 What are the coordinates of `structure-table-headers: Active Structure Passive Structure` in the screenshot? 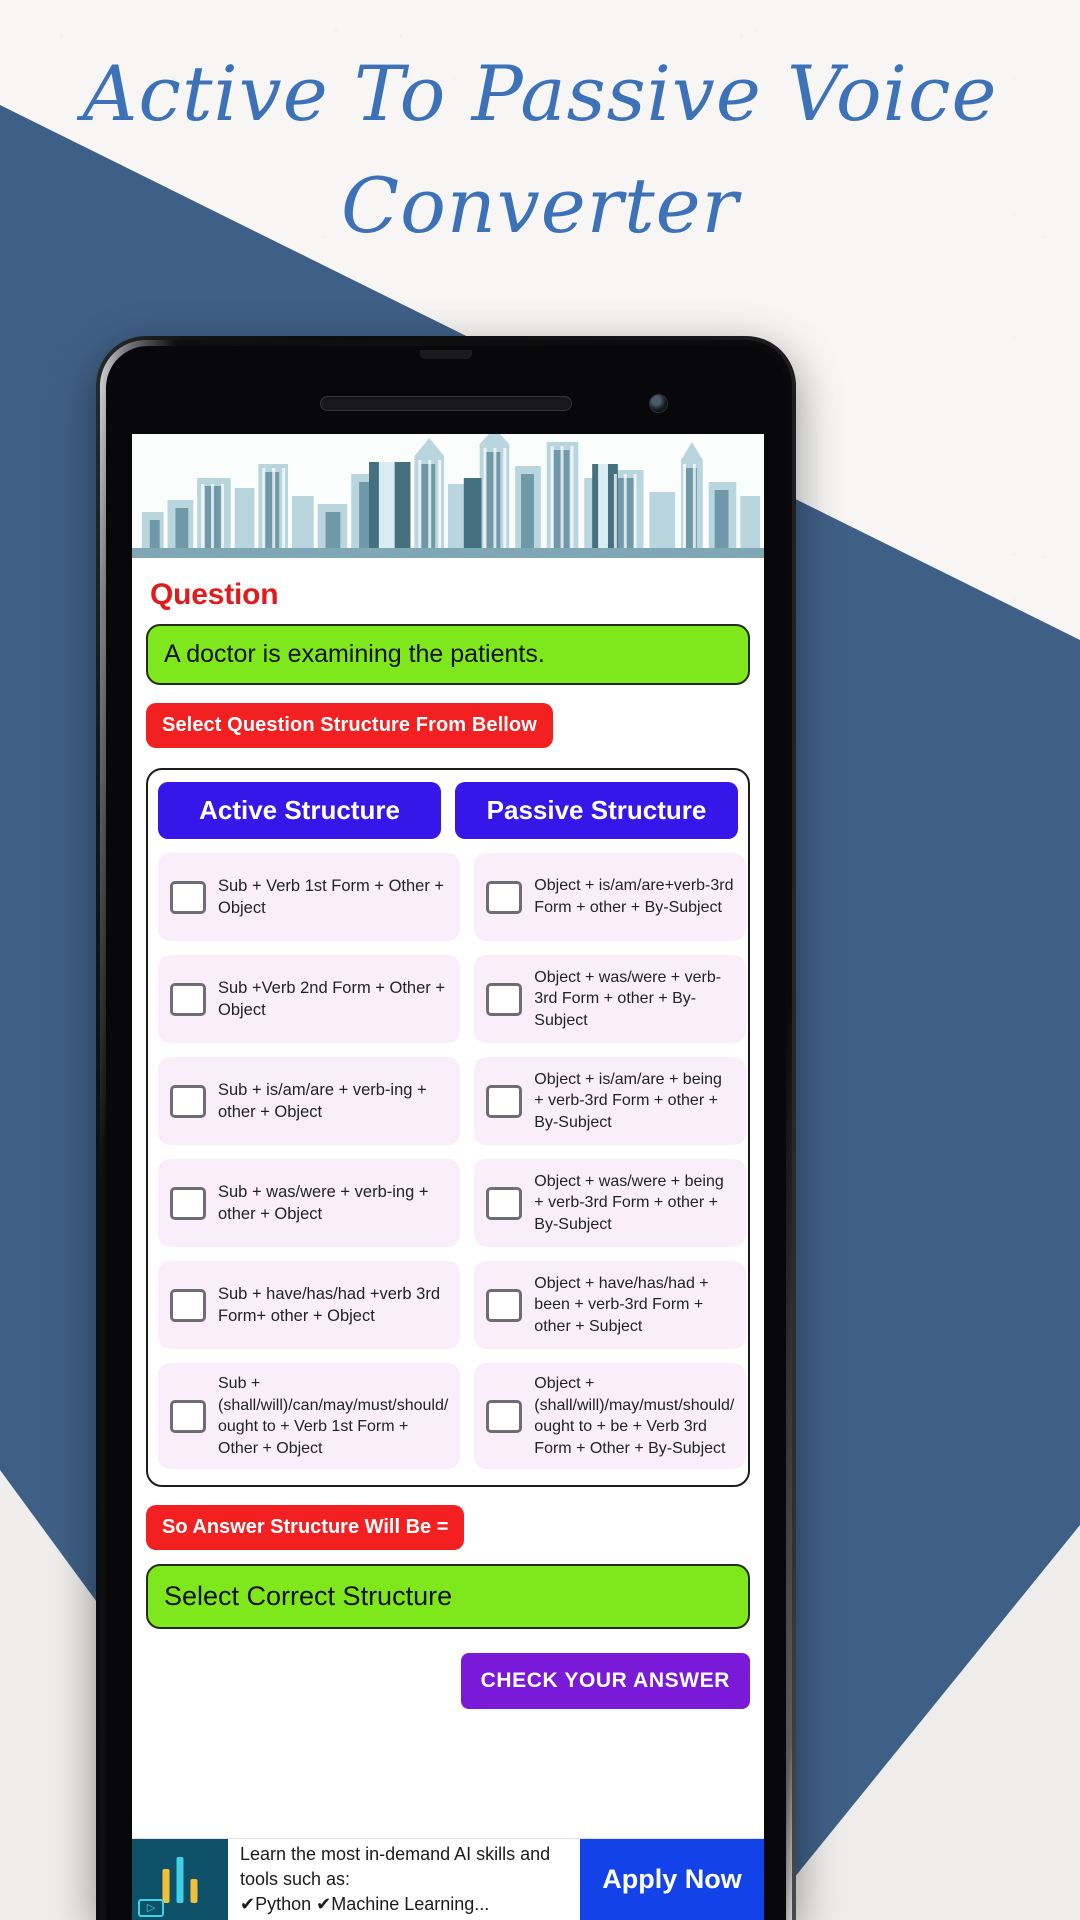 It's located at (448, 810).